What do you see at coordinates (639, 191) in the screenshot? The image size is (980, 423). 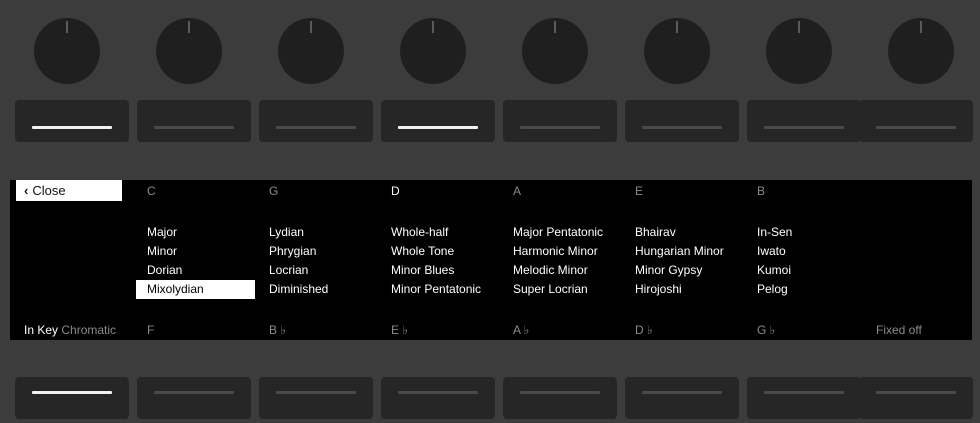 I see `root-E: E` at bounding box center [639, 191].